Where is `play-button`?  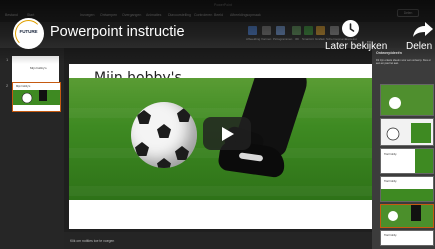
play-button is located at coordinates (227, 133).